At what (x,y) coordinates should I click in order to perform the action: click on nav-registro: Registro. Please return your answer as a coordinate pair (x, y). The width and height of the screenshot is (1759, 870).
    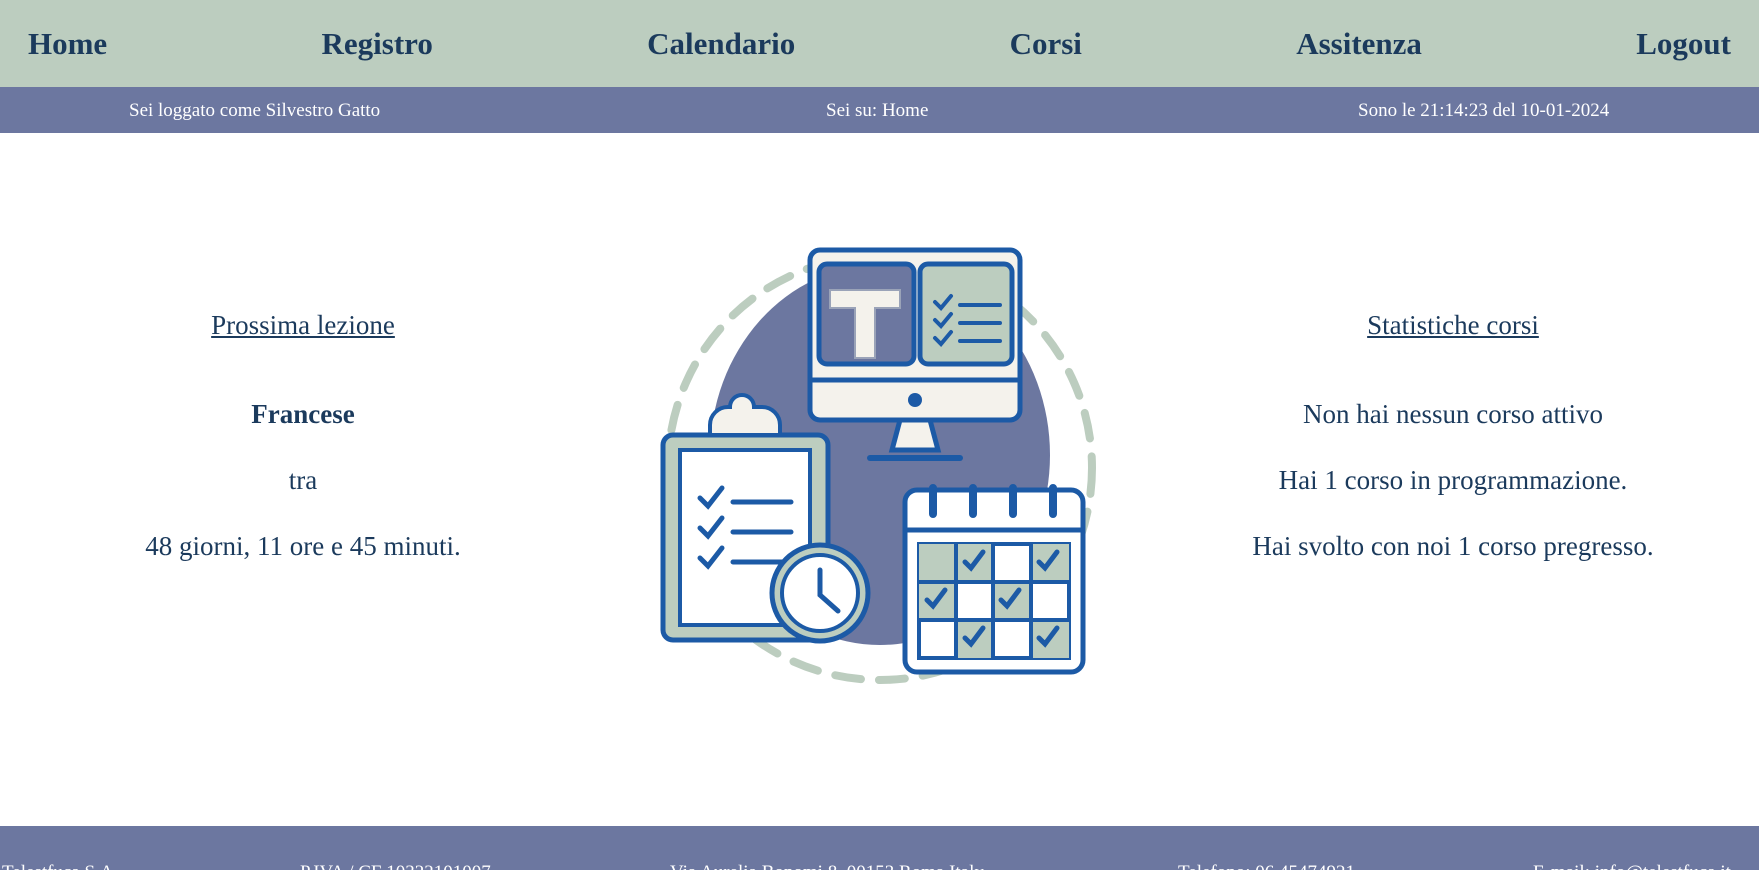
    Looking at the image, I should click on (377, 44).